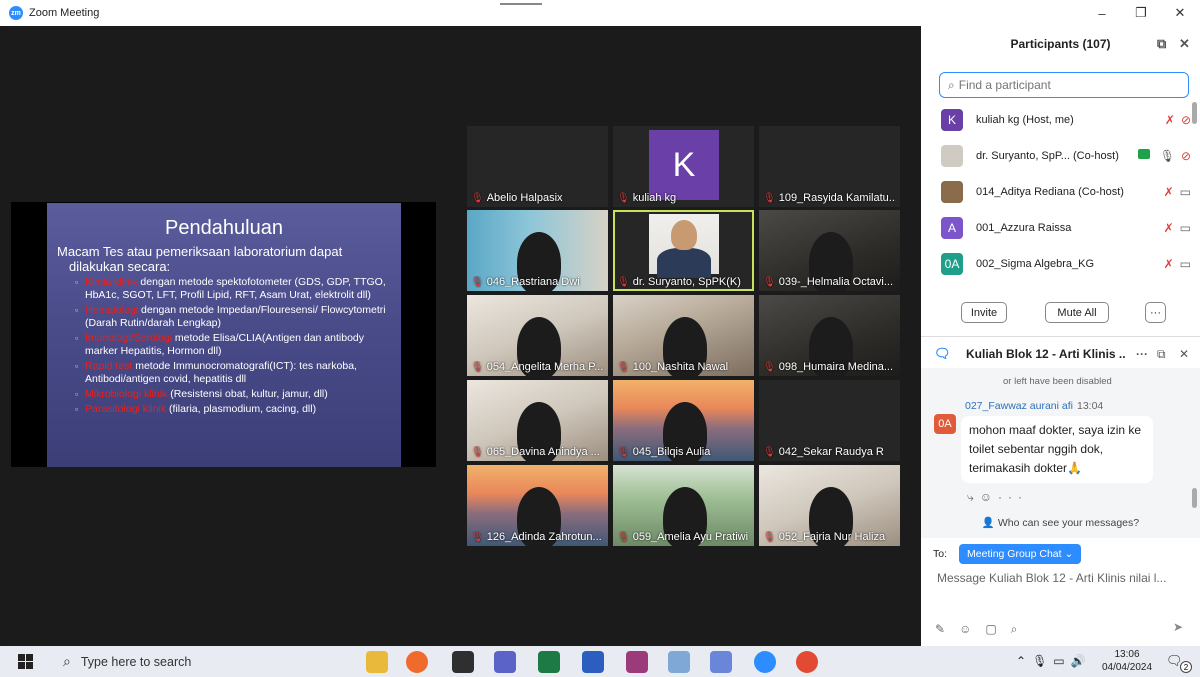 The height and width of the screenshot is (677, 1200). What do you see at coordinates (1194, 498) in the screenshot?
I see `chat-scrollbar` at bounding box center [1194, 498].